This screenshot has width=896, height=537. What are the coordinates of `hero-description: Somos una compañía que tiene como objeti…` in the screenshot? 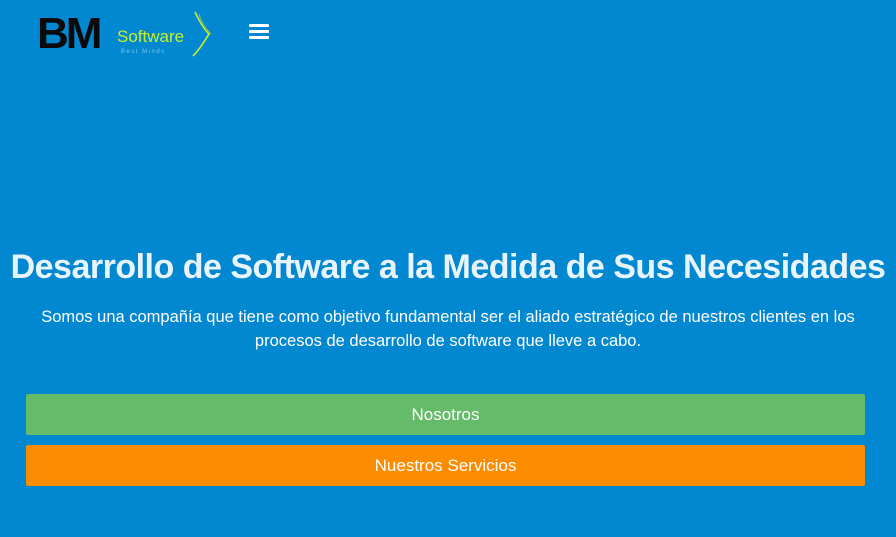 It's located at (448, 329).